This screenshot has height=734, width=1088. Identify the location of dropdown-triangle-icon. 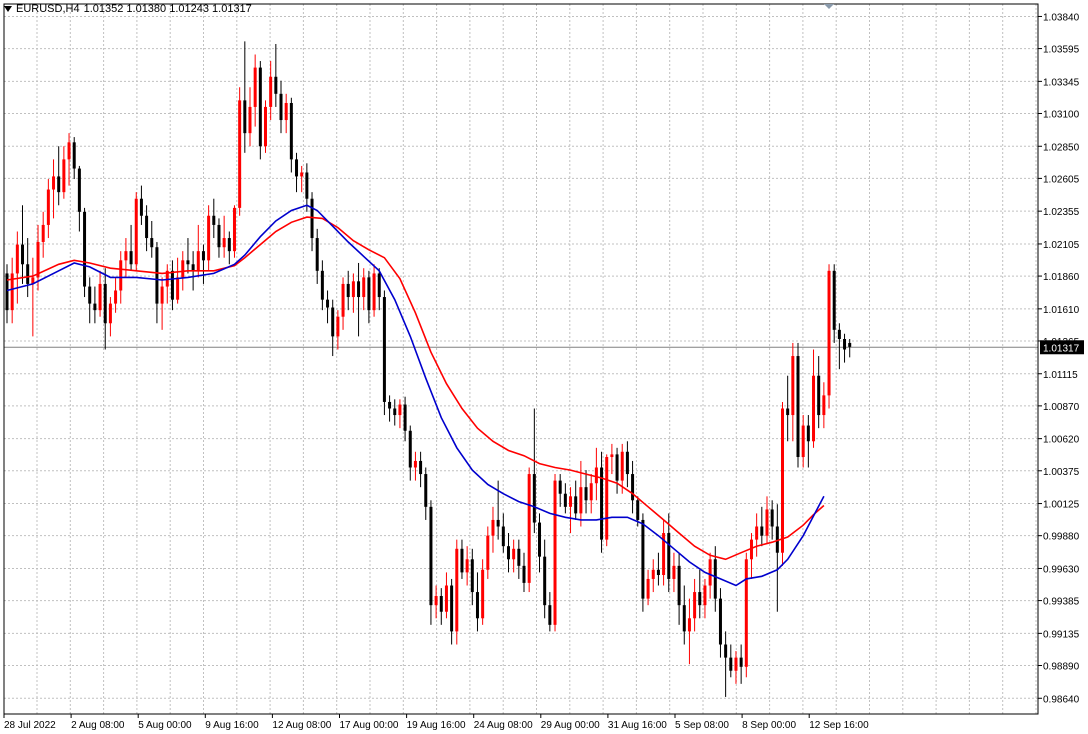
(8, 9).